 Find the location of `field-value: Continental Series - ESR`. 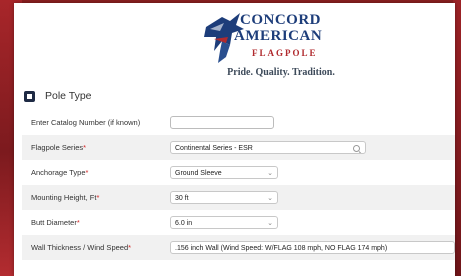

field-value: Continental Series - ESR is located at coordinates (214, 148).